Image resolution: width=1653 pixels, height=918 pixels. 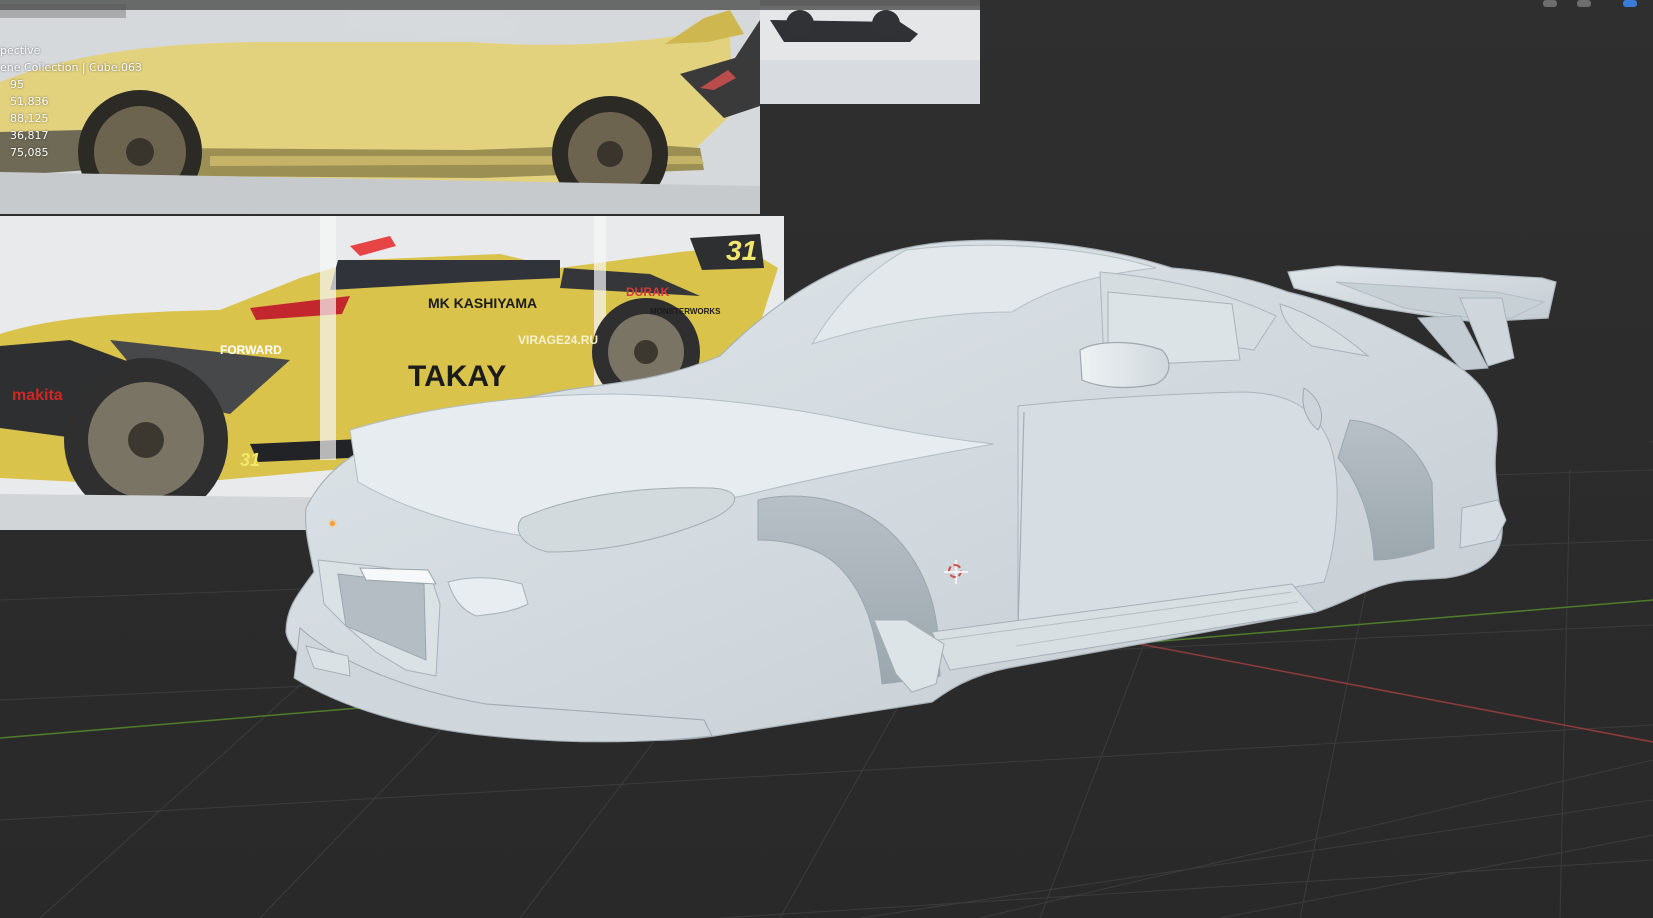 I want to click on collection-label: ene Collection | Cube.063, so click(x=71, y=67).